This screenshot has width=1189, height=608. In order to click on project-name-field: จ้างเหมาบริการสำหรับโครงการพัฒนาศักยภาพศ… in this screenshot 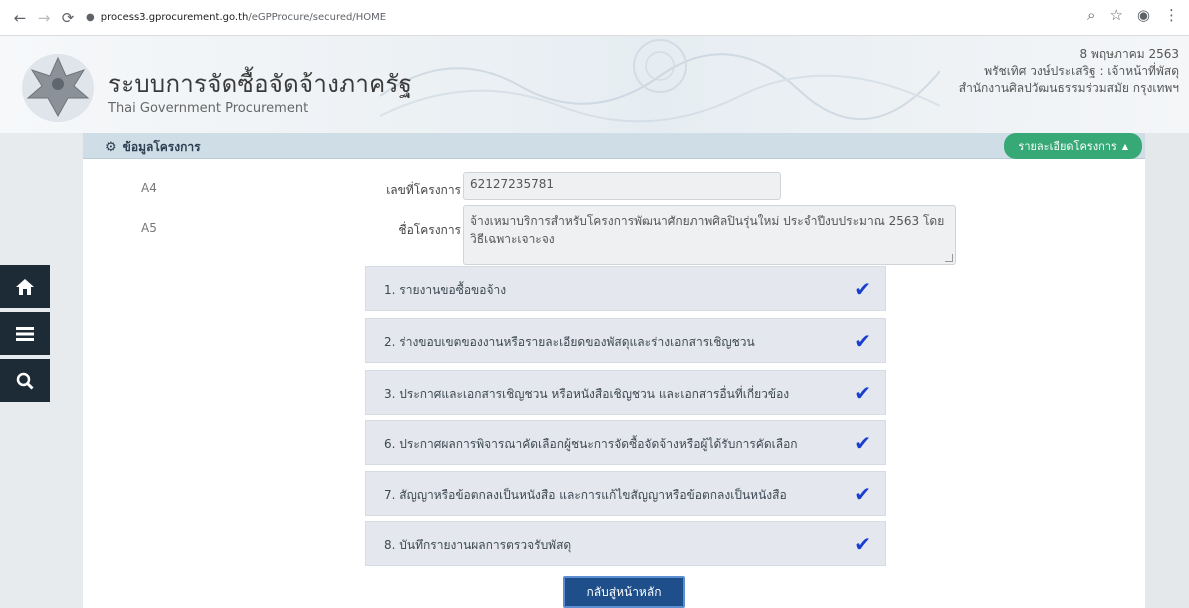, I will do `click(709, 235)`.